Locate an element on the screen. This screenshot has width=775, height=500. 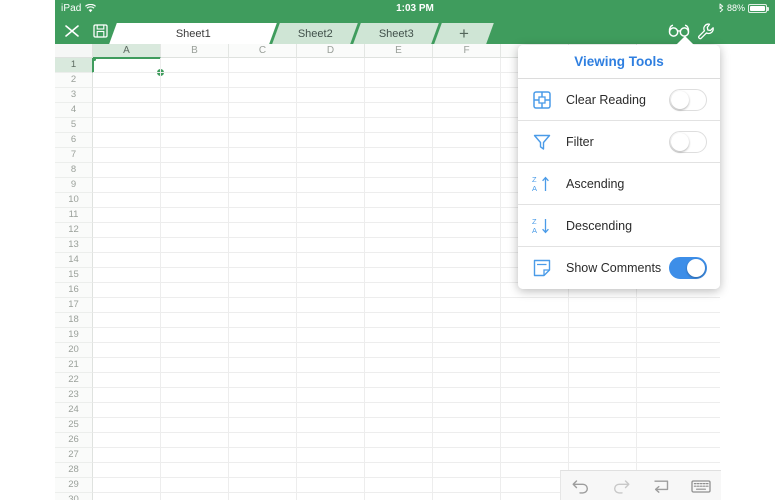
row-header-24: 24 is located at coordinates (74, 410).